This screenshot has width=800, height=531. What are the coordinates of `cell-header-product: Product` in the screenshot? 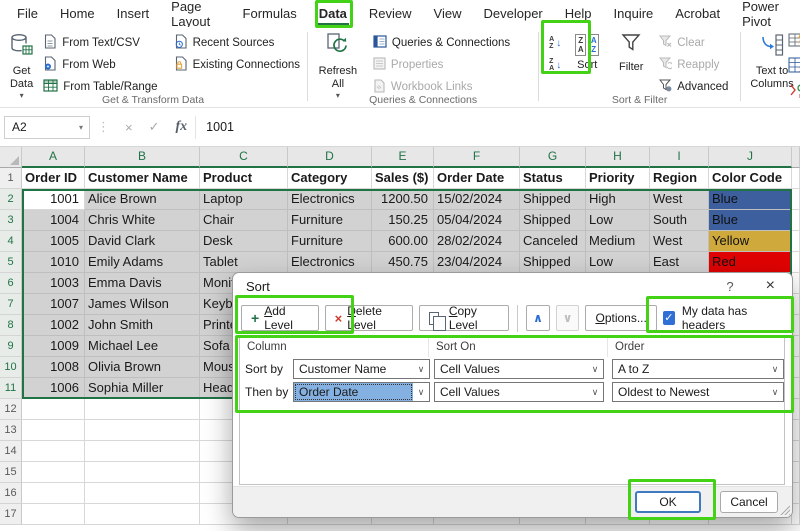 It's located at (244, 178).